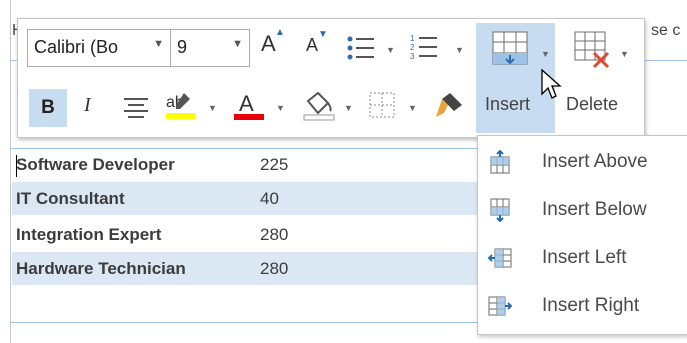  I want to click on table-row: Software Developer 225, so click(246, 164).